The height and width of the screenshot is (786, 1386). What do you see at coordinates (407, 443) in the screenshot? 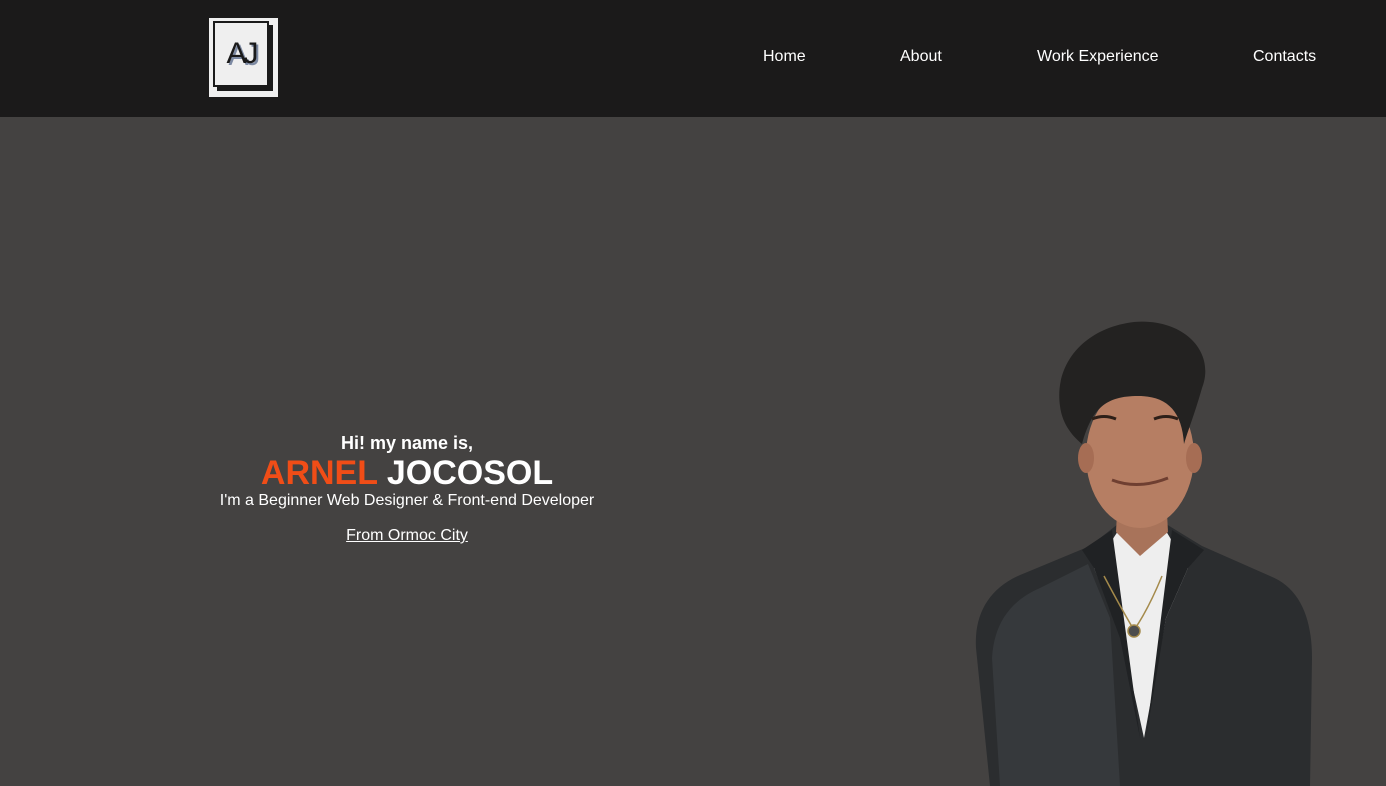
I see `hero-greeting: Hi! my name is,` at bounding box center [407, 443].